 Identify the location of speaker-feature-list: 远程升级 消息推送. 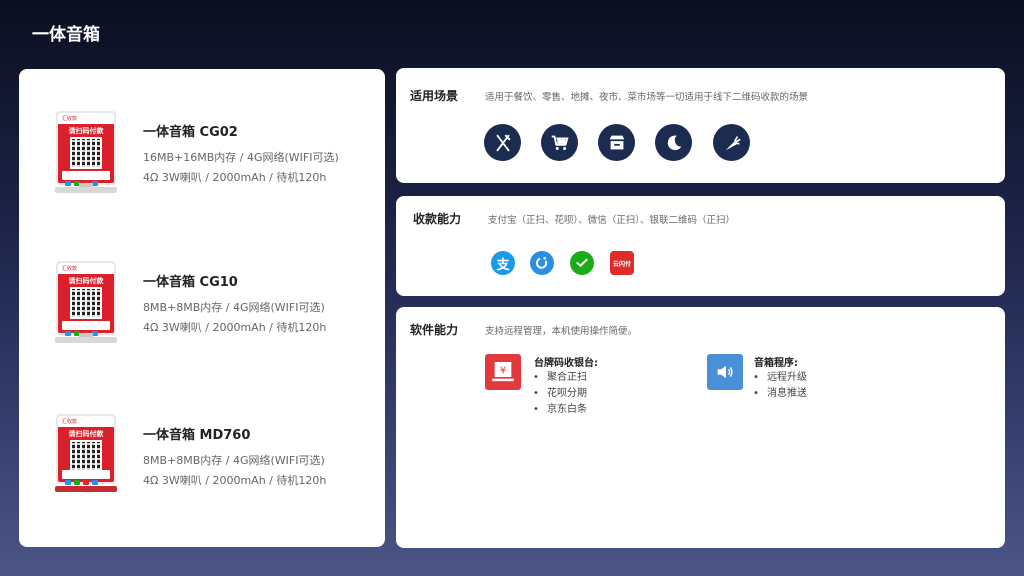
(780, 386).